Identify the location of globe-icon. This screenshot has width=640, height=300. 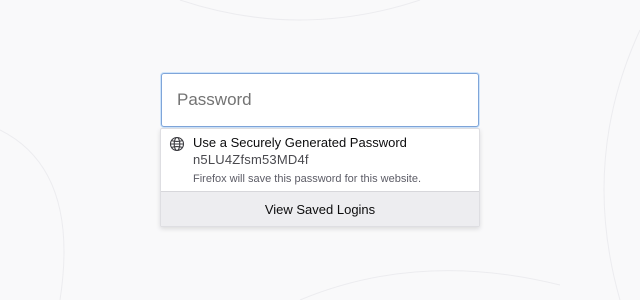
(177, 144).